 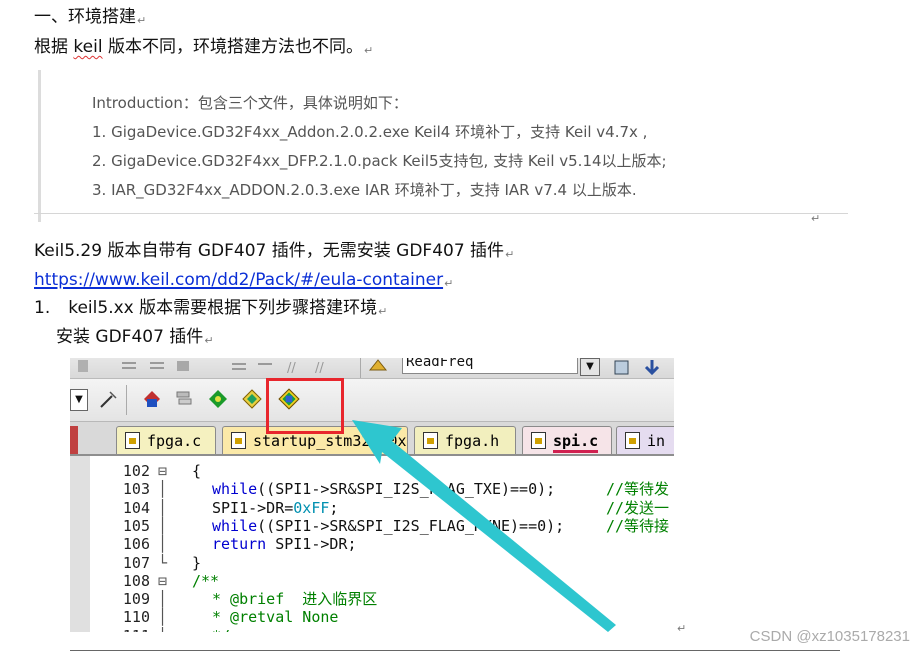 I want to click on tab-in: in, so click(x=645, y=440).